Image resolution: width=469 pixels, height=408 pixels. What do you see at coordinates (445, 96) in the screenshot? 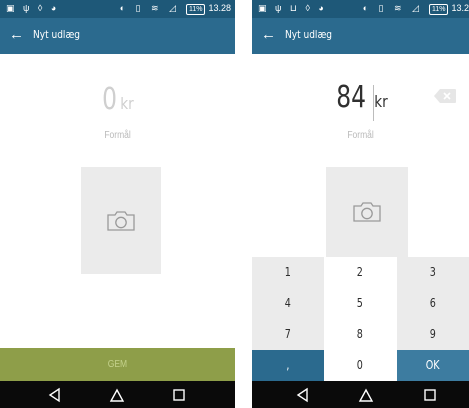
I see `backspace-icon` at bounding box center [445, 96].